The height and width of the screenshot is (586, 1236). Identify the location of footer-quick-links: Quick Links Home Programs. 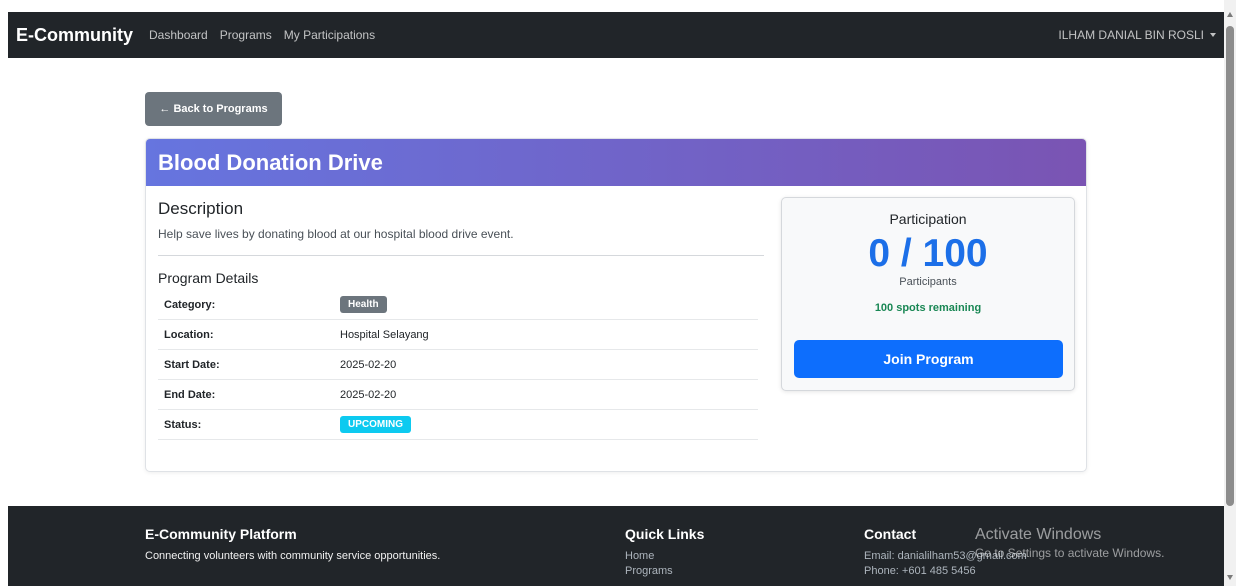
(664, 553).